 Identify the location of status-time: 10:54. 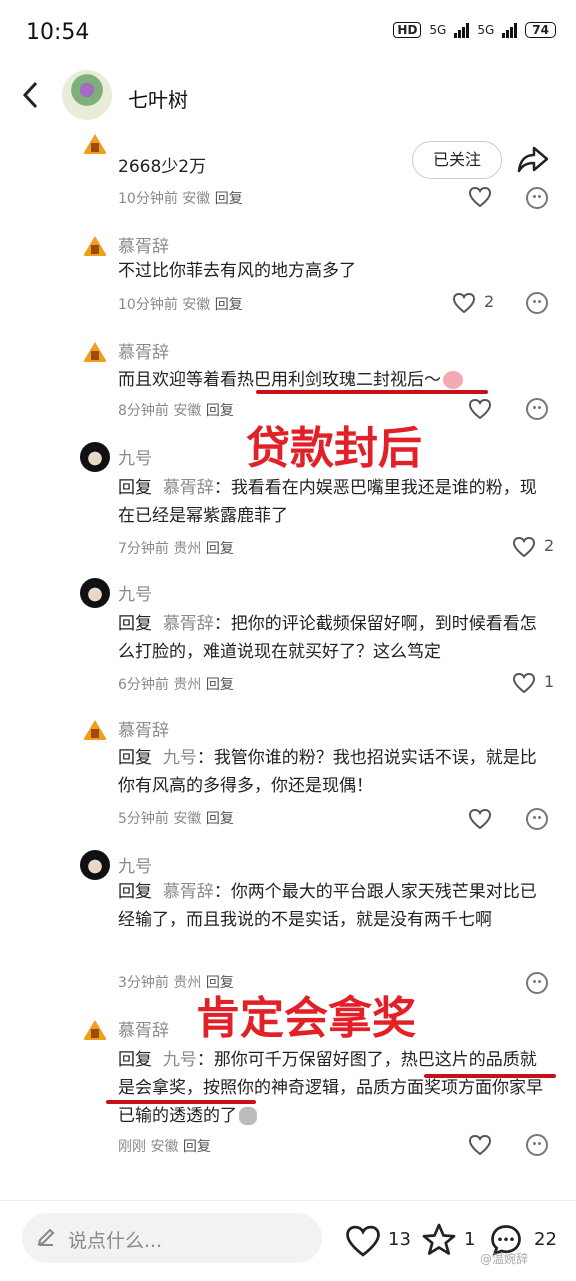
(58, 32).